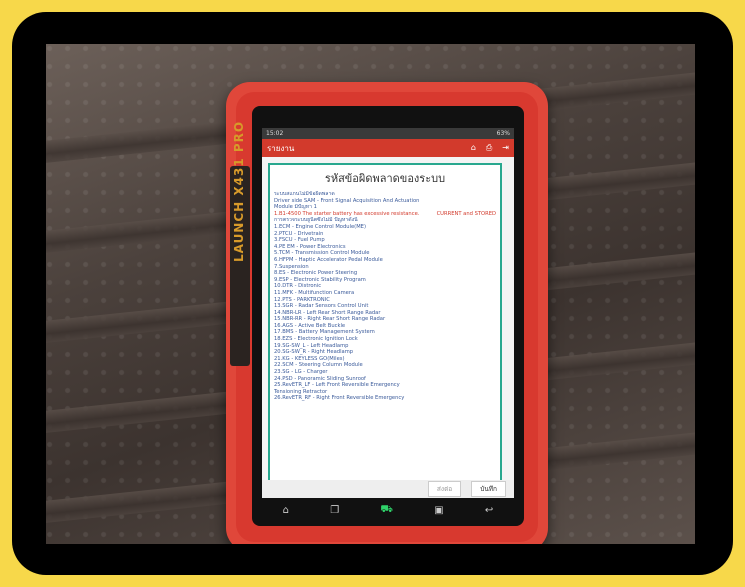 The height and width of the screenshot is (587, 745). Describe the element at coordinates (299, 233) in the screenshot. I see `list-item: 2.PTCU - Drivetrain` at that location.